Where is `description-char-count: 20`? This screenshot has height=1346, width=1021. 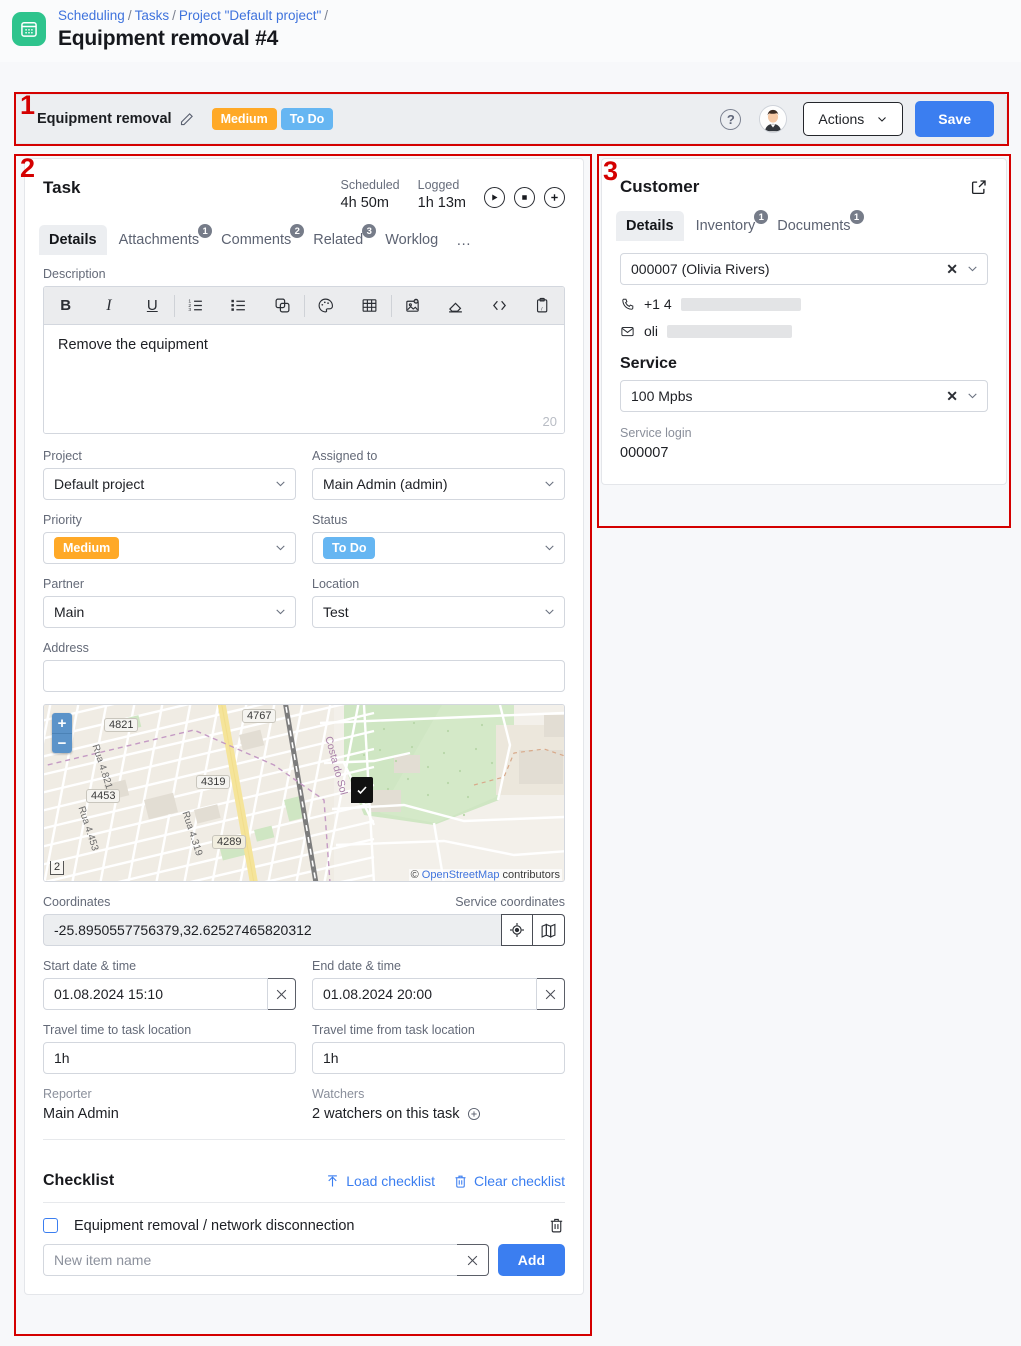 description-char-count: 20 is located at coordinates (549, 421).